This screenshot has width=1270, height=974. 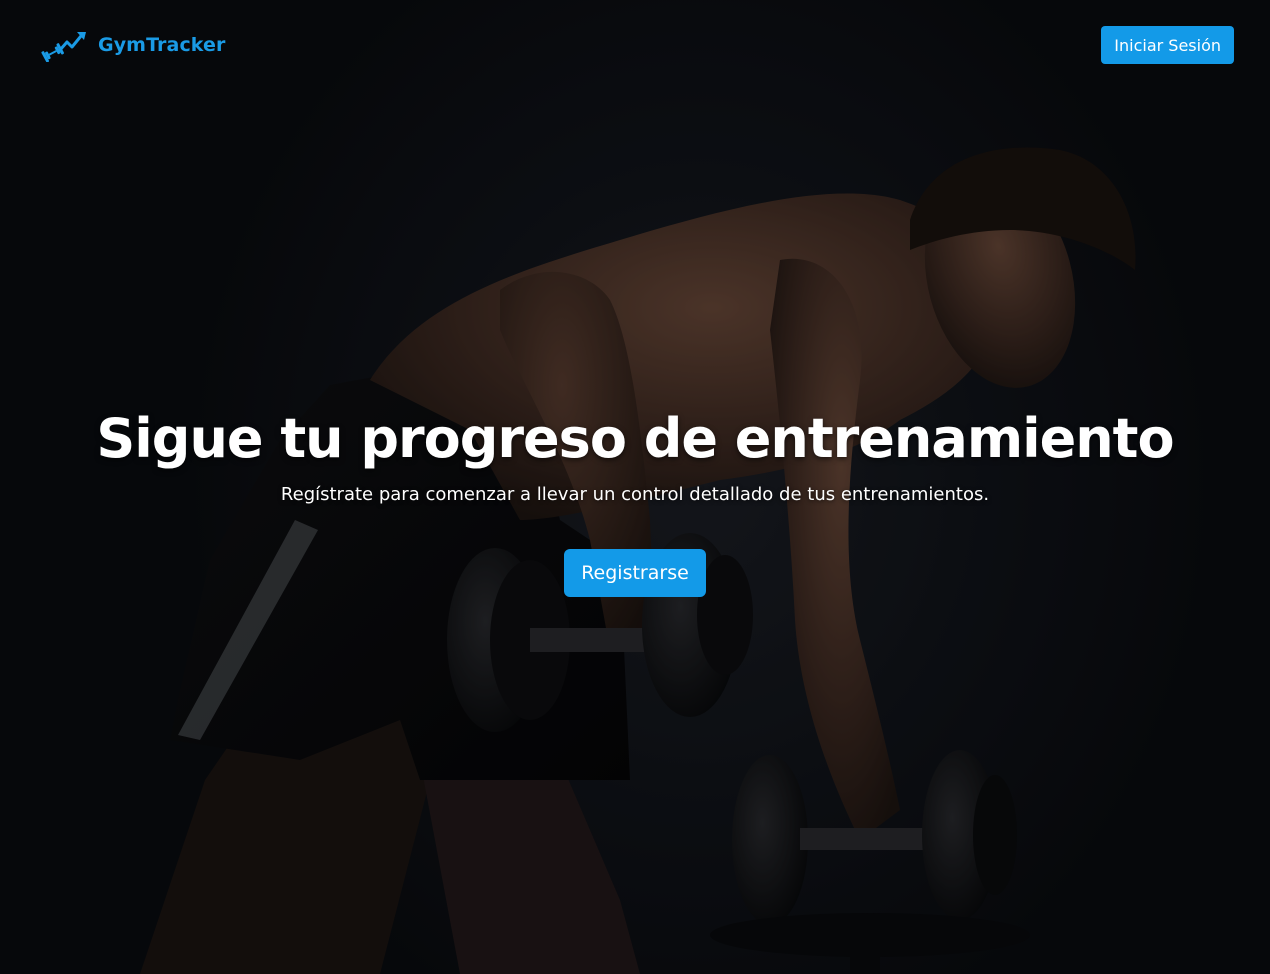 What do you see at coordinates (635, 438) in the screenshot?
I see `hero-title: Sigue tu progreso de entrenamiento` at bounding box center [635, 438].